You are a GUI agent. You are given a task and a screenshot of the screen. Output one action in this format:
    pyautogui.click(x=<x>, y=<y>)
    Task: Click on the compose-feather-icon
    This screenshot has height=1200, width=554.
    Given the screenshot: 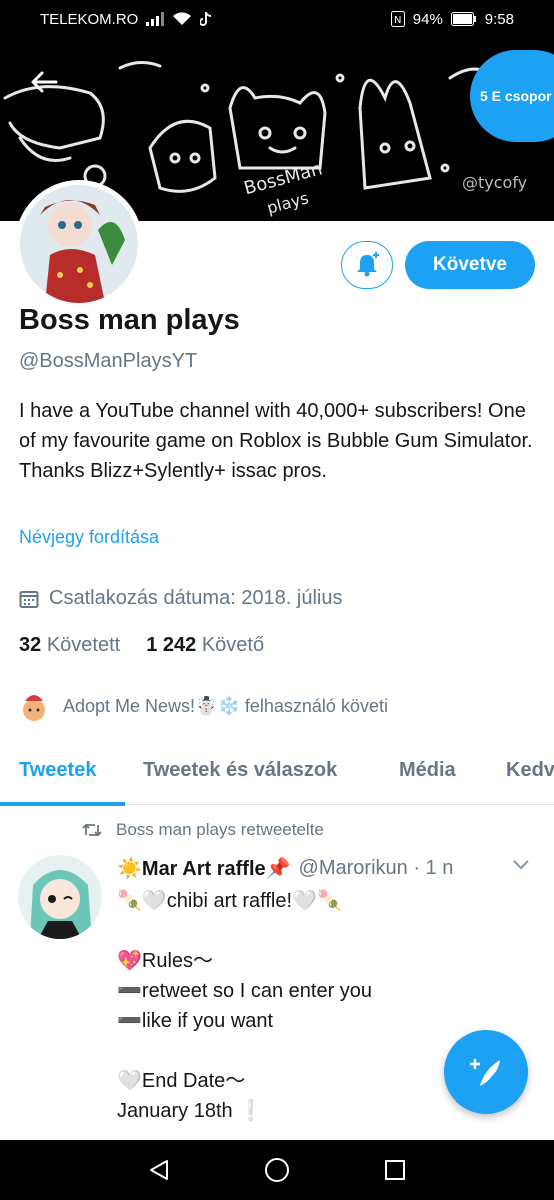 What is the action you would take?
    pyautogui.click(x=485, y=1072)
    